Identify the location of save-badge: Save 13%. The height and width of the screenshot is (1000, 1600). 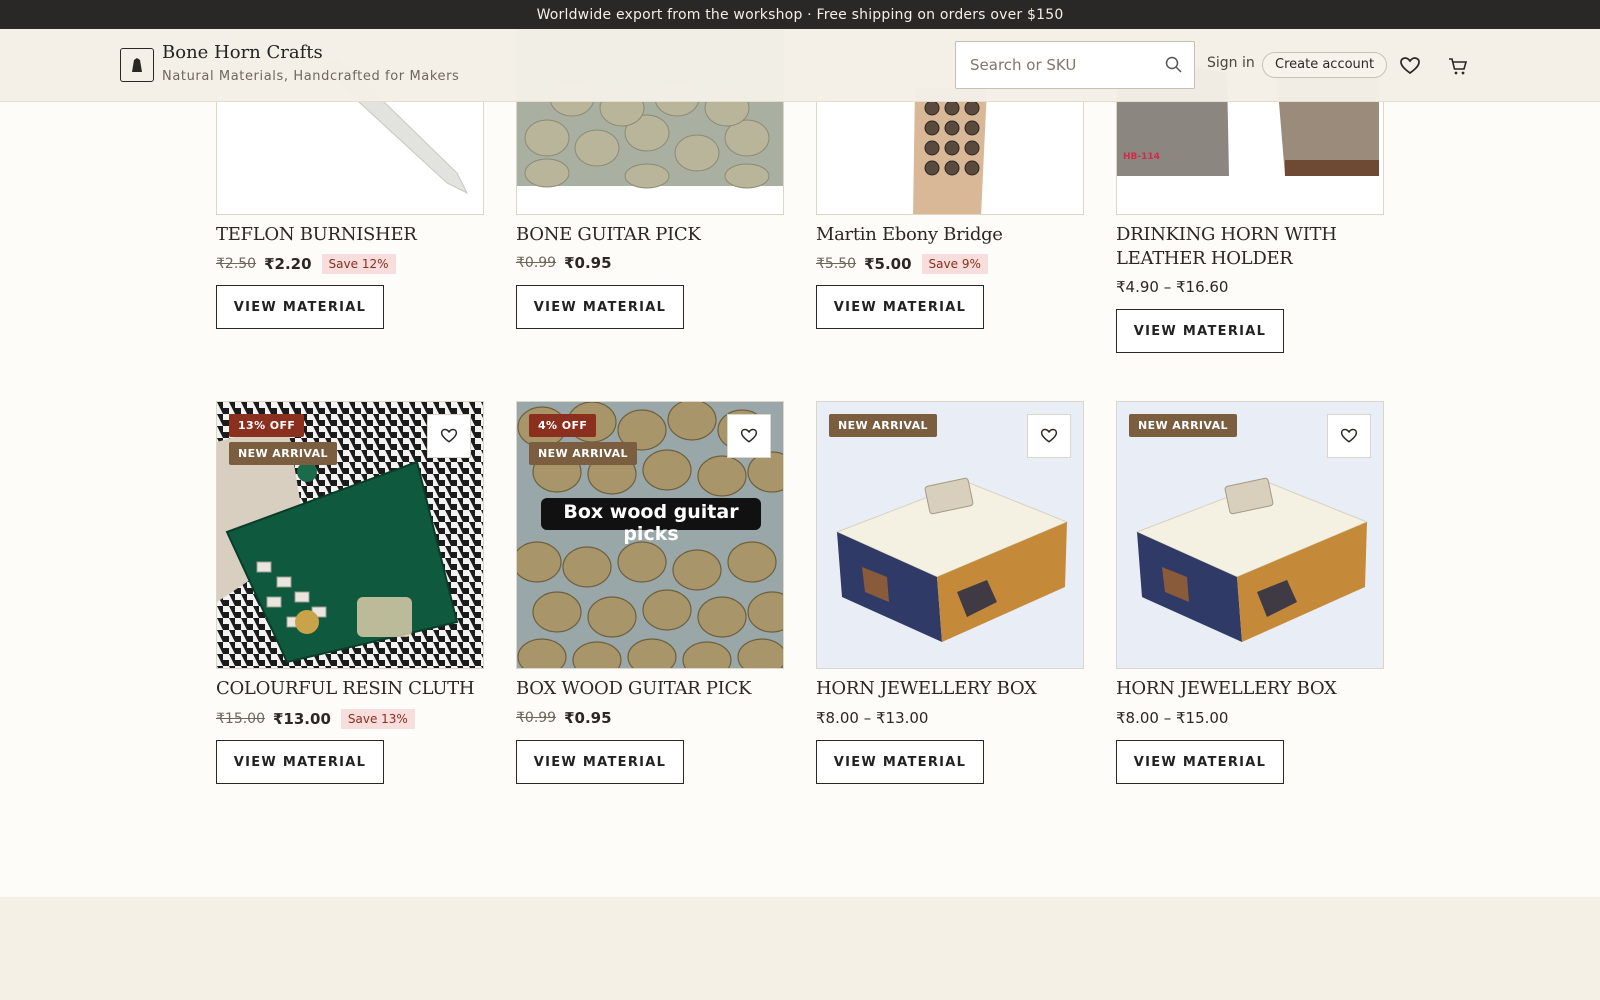
(377, 719).